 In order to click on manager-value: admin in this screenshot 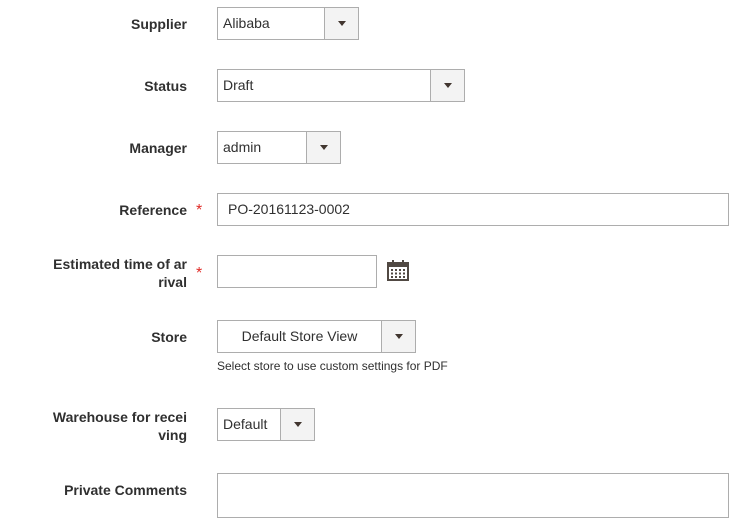, I will do `click(242, 147)`.